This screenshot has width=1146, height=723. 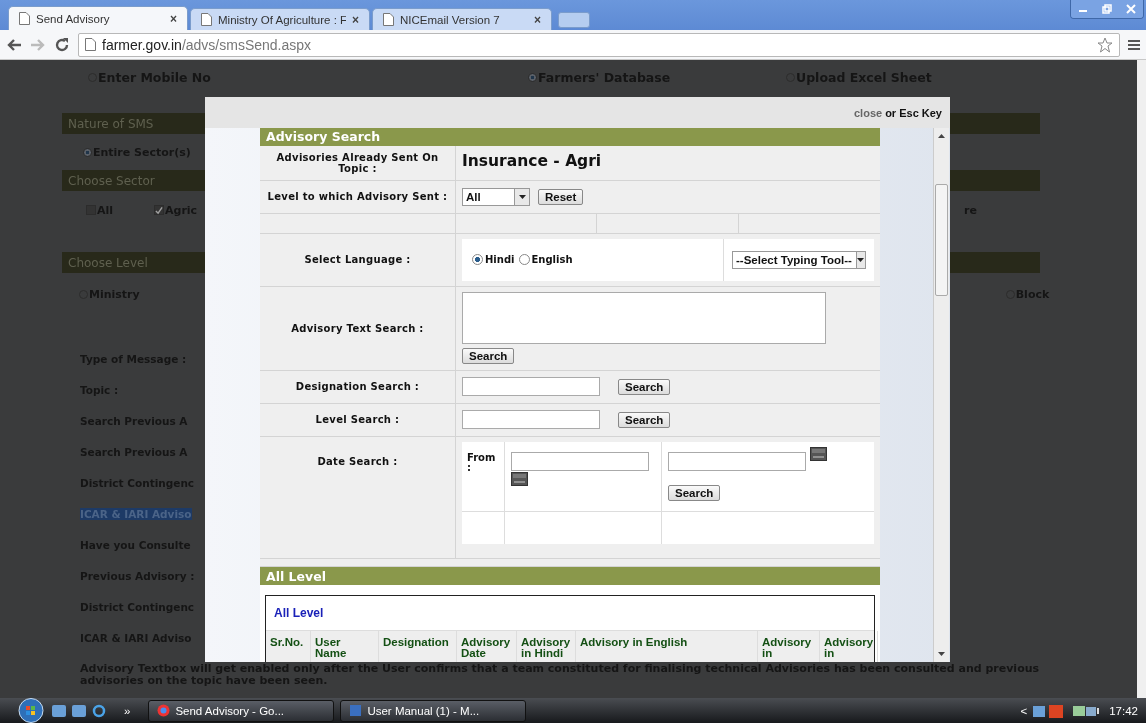 What do you see at coordinates (357, 197) in the screenshot?
I see `field-label: Level to which Advisory Sent :` at bounding box center [357, 197].